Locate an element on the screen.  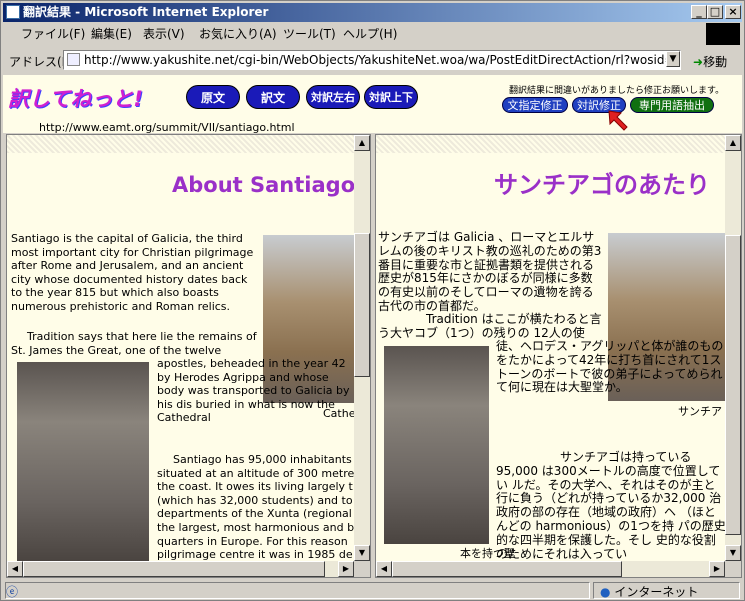
app-logo: 訳してねっと! is located at coordinates (75, 99).